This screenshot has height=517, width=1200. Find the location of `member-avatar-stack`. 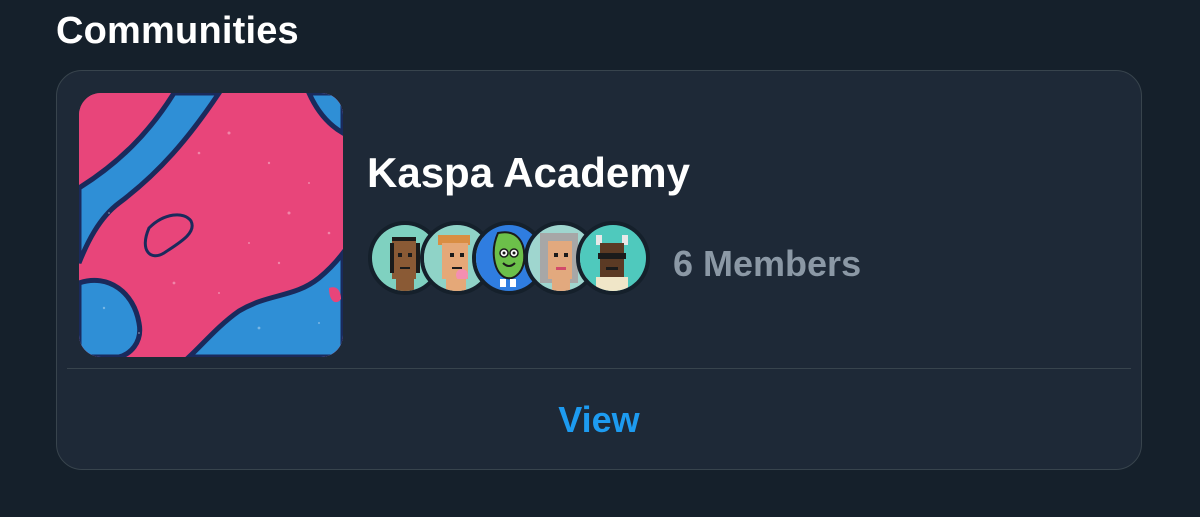

member-avatar-stack is located at coordinates (513, 261).